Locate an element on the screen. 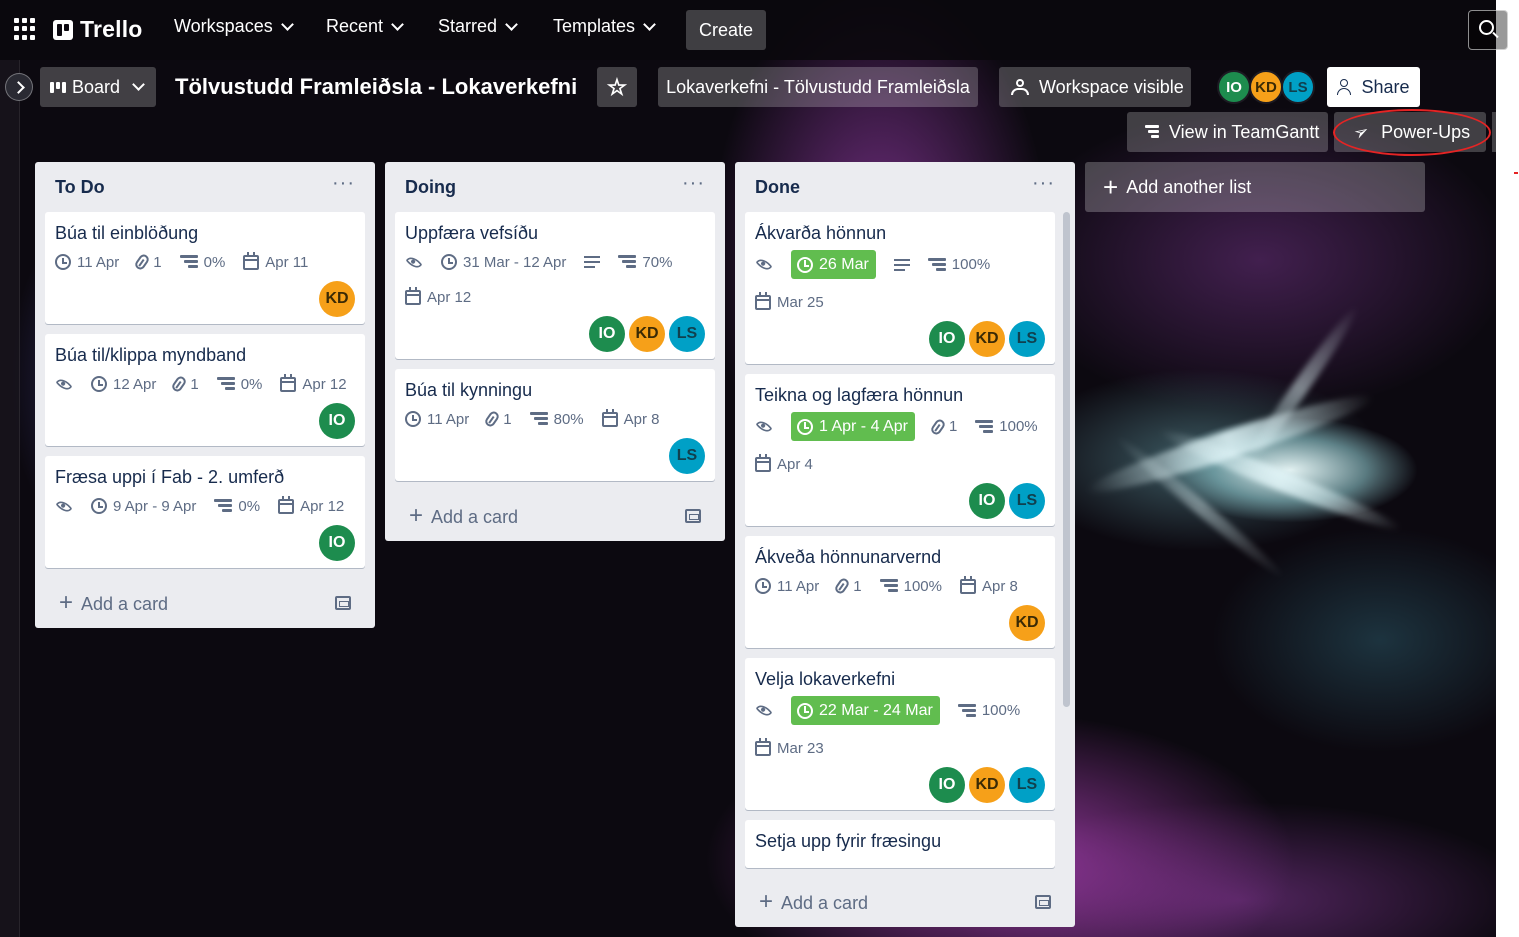  board-menu-button-edge is located at coordinates (1494, 132).